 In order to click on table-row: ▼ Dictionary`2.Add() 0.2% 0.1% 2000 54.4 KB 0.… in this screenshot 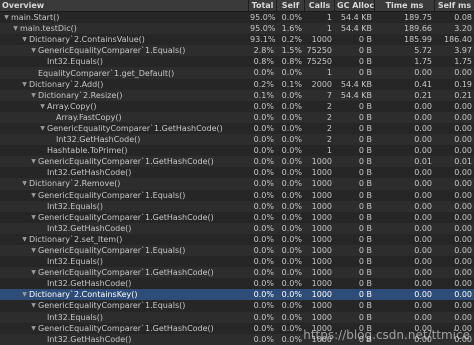, I will do `click(237, 84)`.